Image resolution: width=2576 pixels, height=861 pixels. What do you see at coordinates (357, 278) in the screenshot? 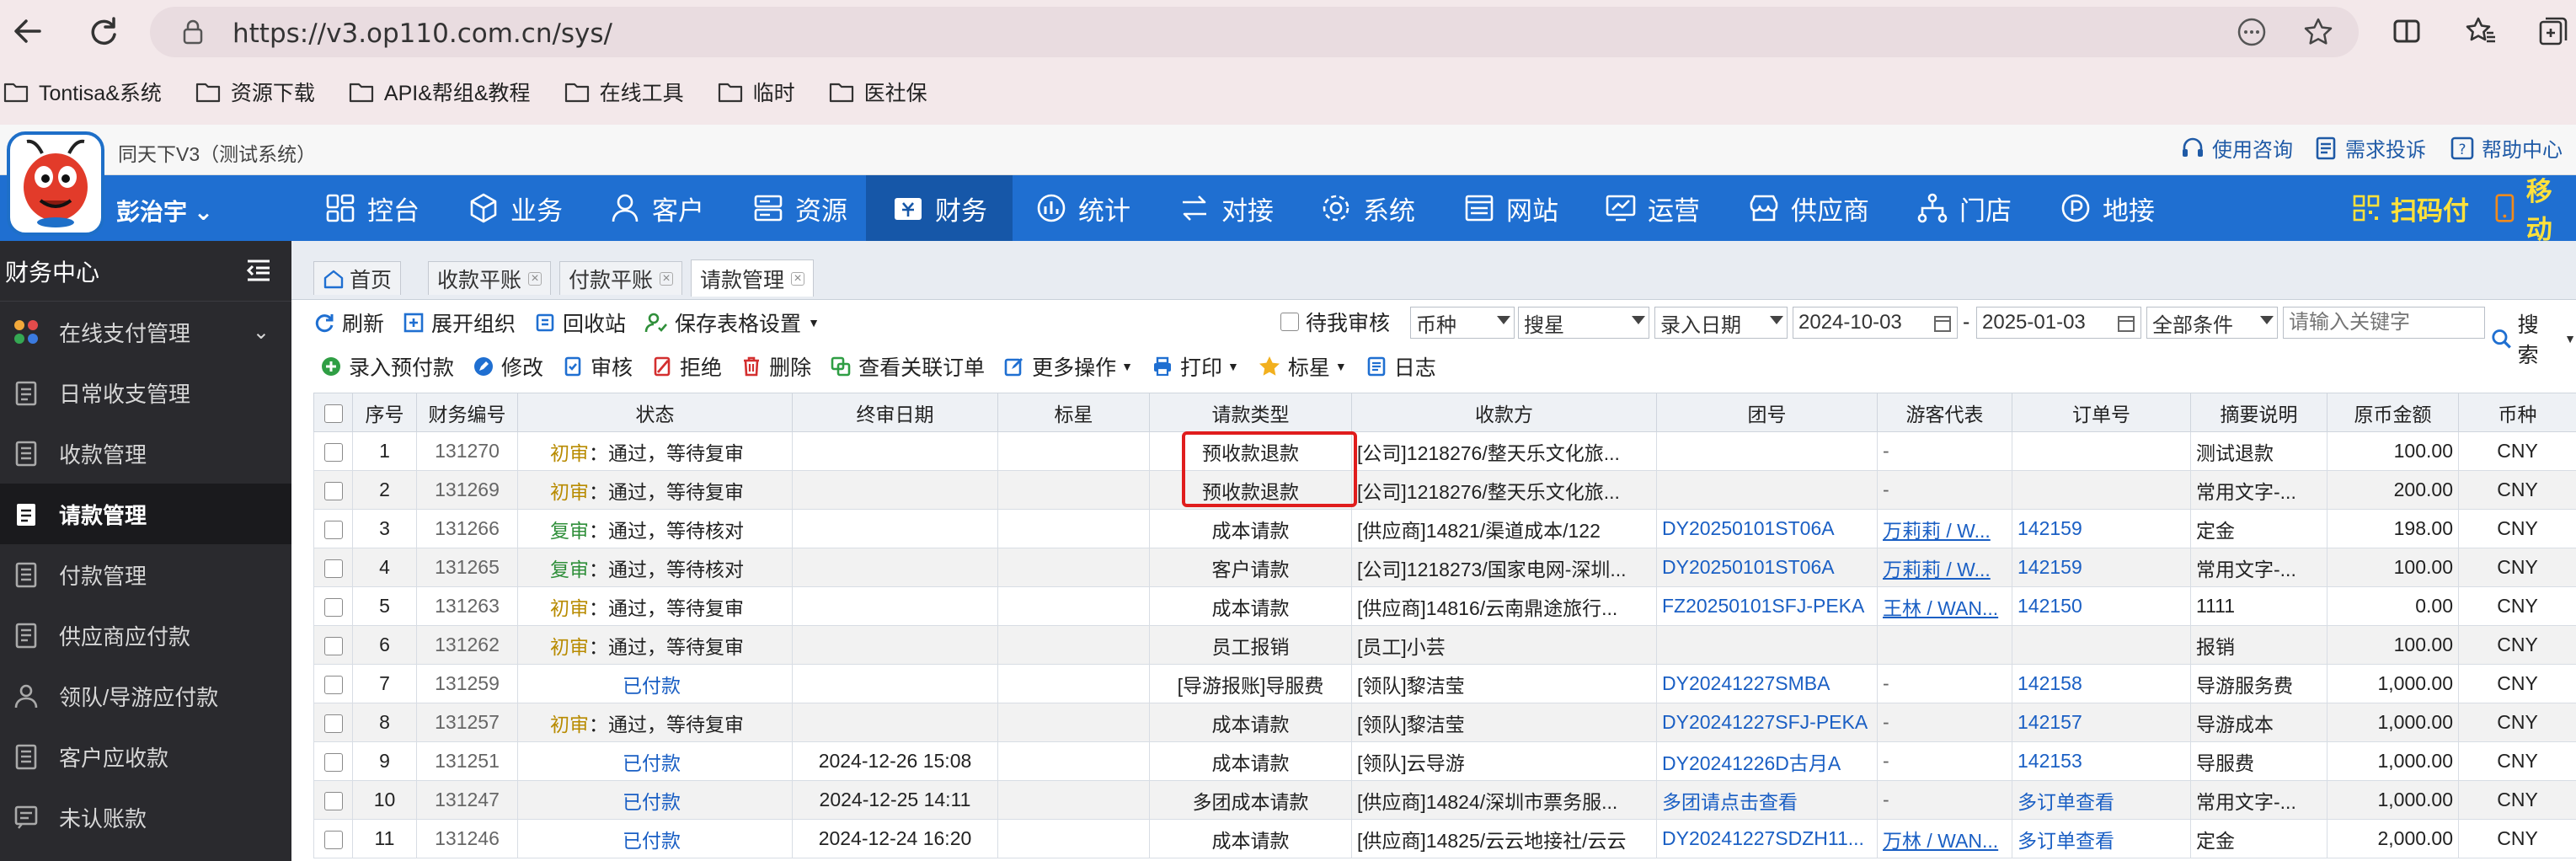
I see `tab-home: 首页` at bounding box center [357, 278].